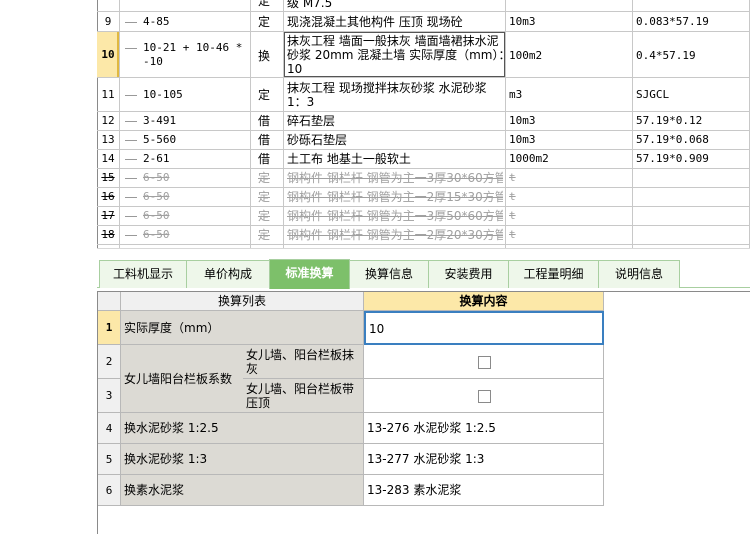 Image resolution: width=750 pixels, height=534 pixels. I want to click on quota-name: 钢构件 钢栏杆 钢管为主一3厚30*60方管, so click(395, 178).